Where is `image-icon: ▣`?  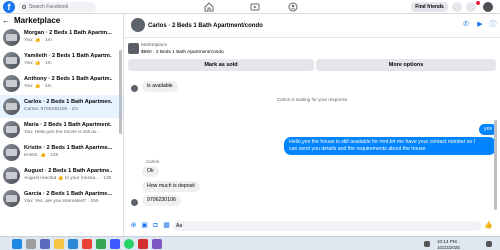
image-icon: ▣ is located at coordinates (144, 225).